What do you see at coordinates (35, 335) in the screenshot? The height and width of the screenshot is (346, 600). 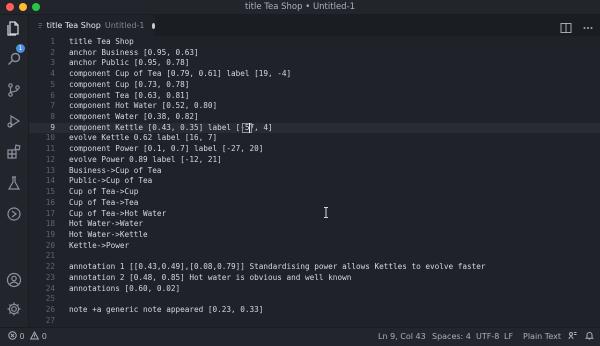 I see `warning-icon` at bounding box center [35, 335].